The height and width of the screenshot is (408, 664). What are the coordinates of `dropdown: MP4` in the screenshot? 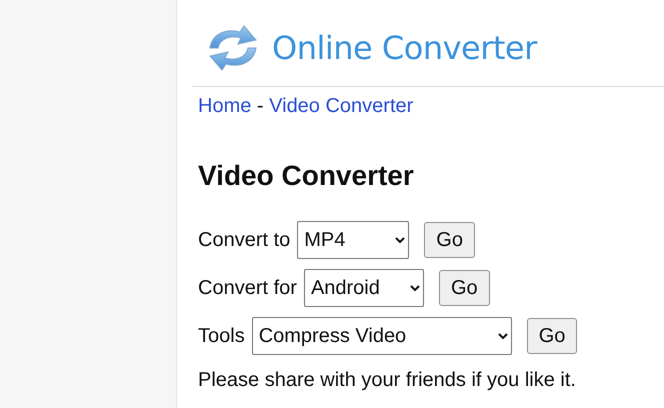 It's located at (353, 240).